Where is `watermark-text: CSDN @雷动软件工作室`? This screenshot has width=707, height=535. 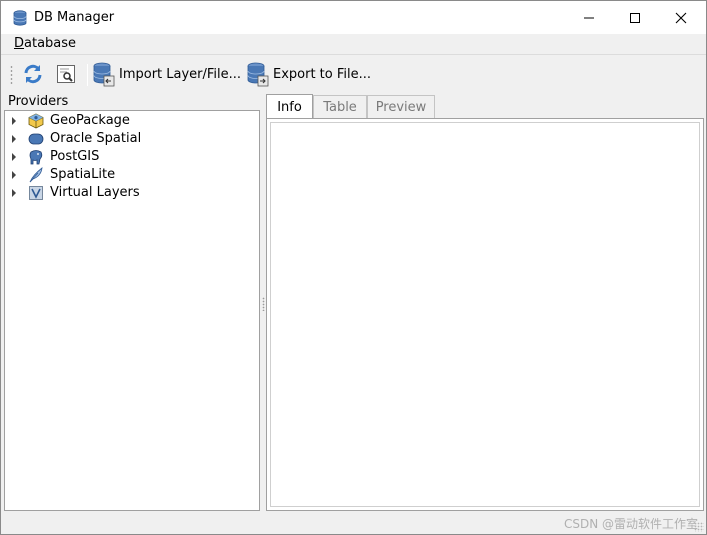 watermark-text: CSDN @雷动软件工作室 is located at coordinates (630, 524).